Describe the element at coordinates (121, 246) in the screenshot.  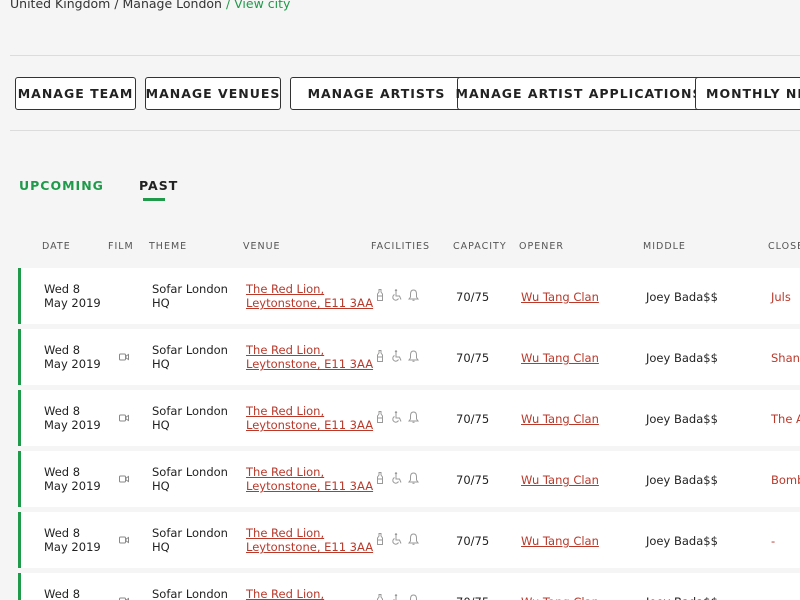
I see `column-header-film: FILM` at that location.